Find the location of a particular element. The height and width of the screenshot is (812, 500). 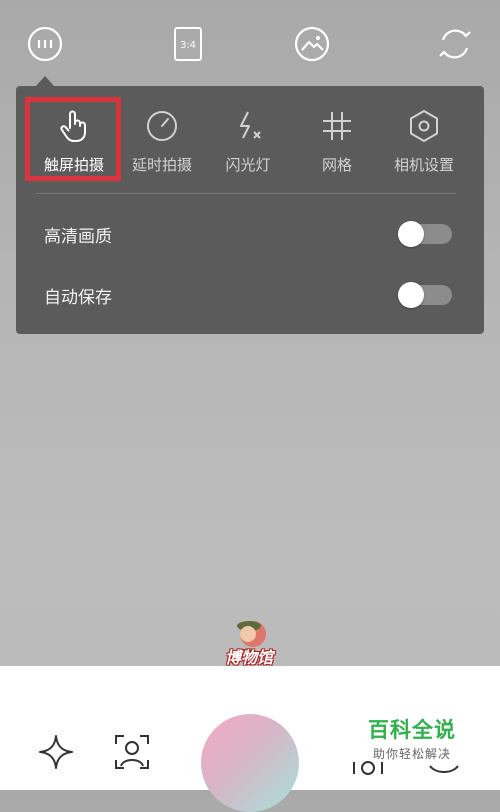

face-frame-icon is located at coordinates (132, 752).